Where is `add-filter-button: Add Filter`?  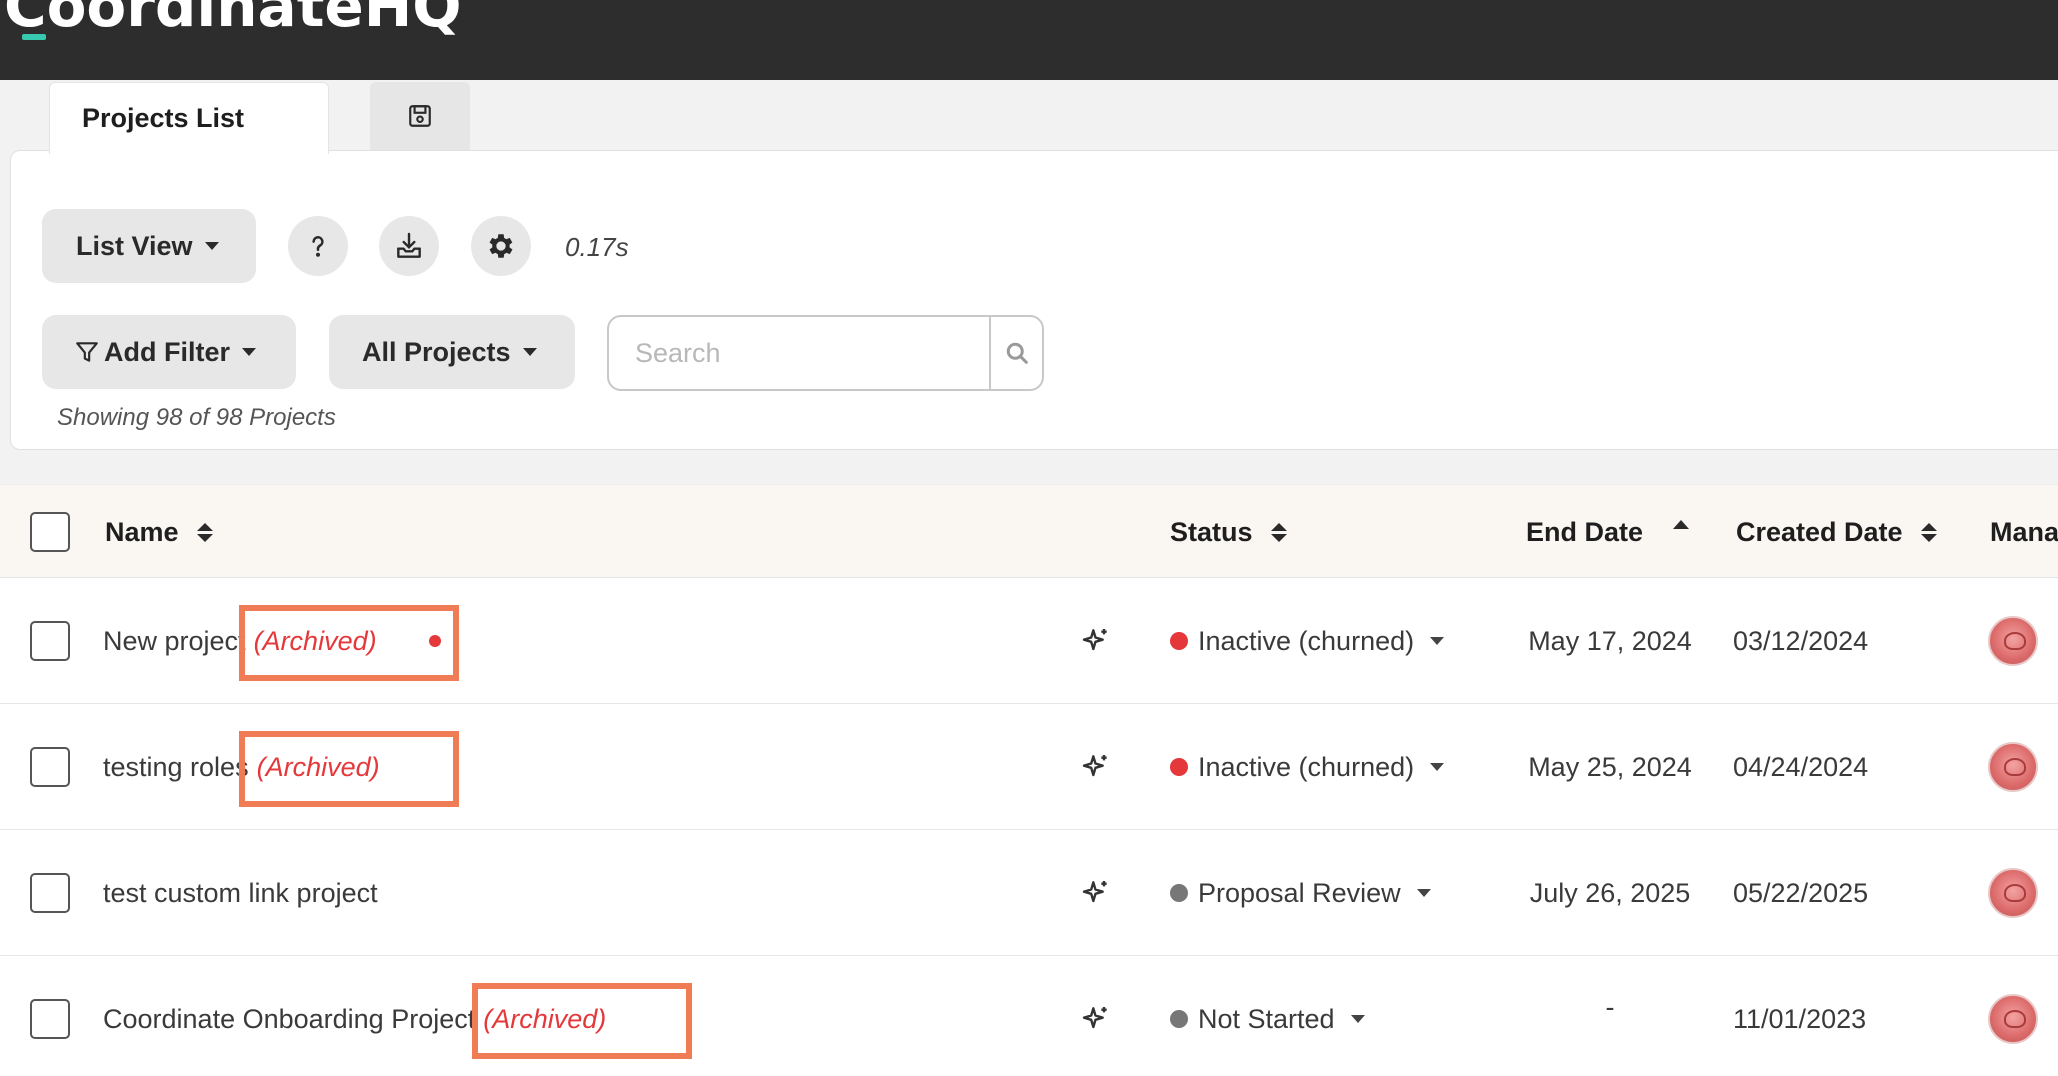
add-filter-button: Add Filter is located at coordinates (169, 352).